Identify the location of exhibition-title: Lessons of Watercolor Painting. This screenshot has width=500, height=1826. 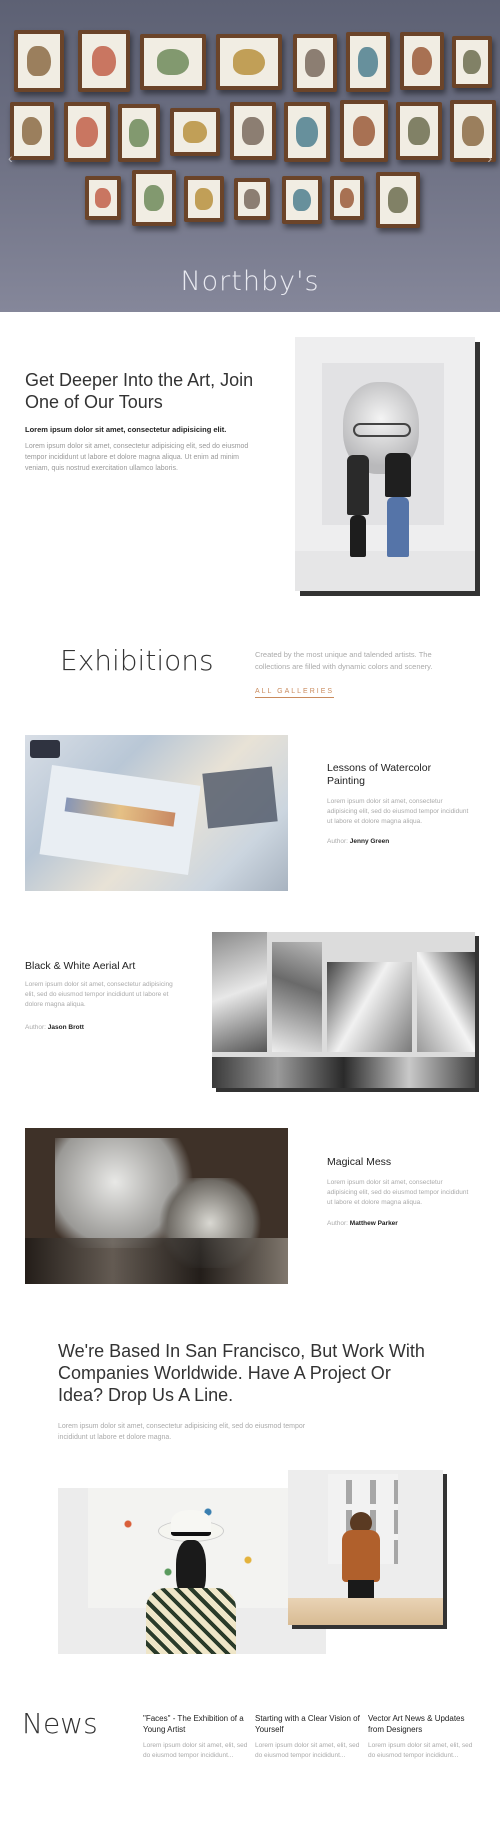
(397, 775).